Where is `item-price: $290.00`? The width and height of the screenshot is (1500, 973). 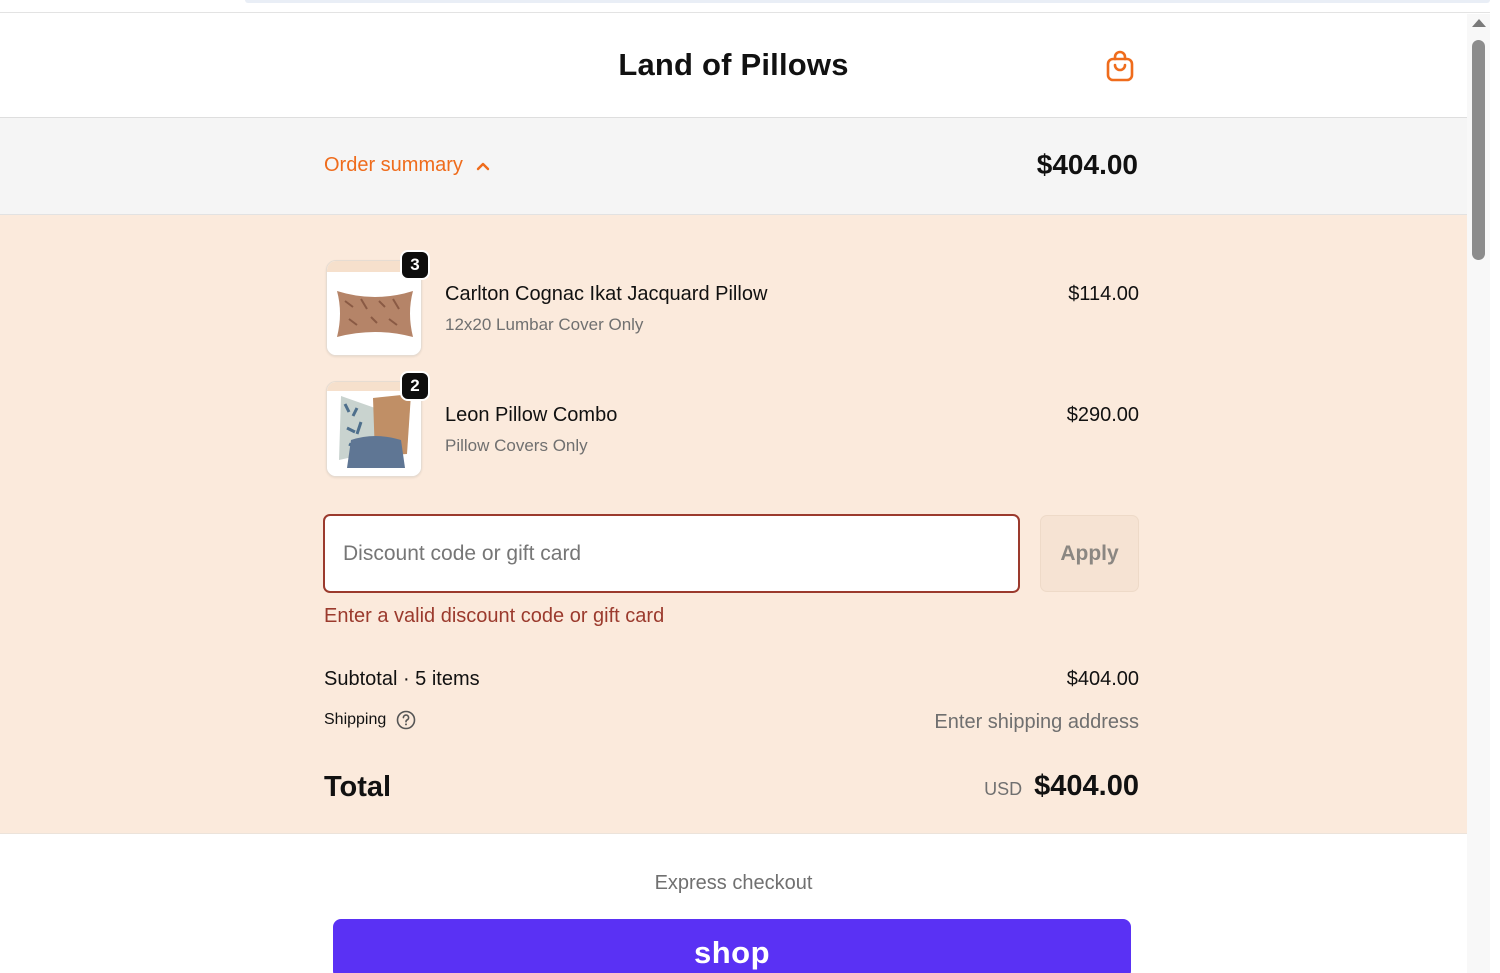
item-price: $290.00 is located at coordinates (1102, 415).